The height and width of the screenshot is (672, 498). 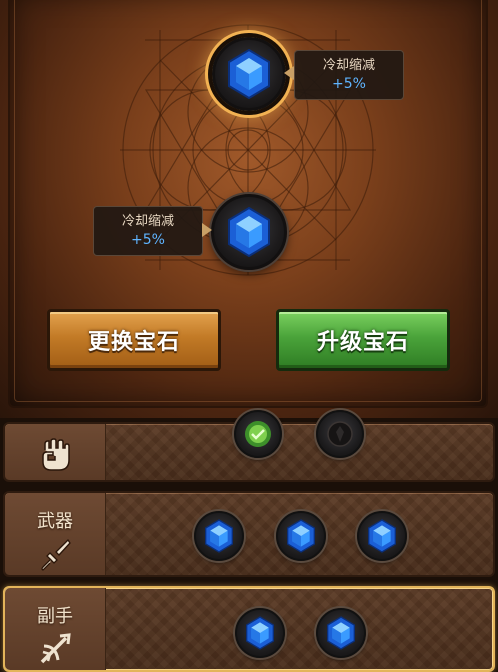 I want to click on green-gem-icon, so click(x=258, y=434).